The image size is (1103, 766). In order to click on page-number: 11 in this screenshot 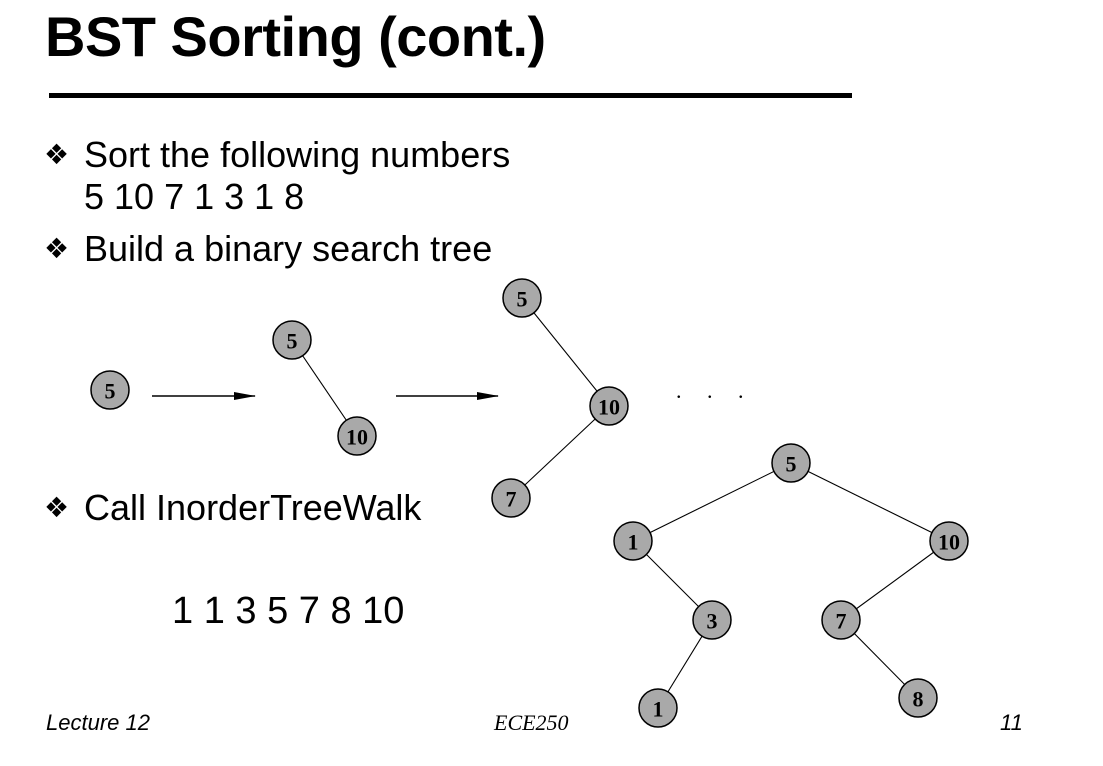, I will do `click(1011, 722)`.